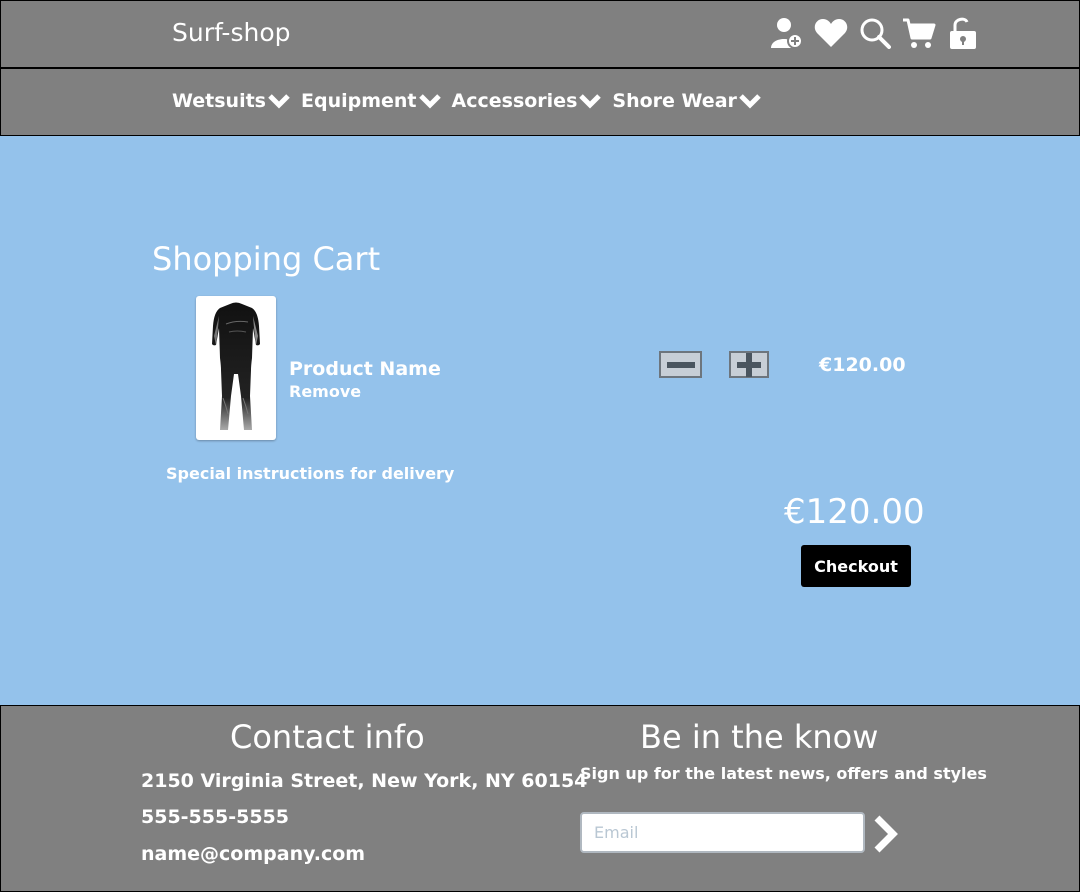 Image resolution: width=1080 pixels, height=892 pixels. I want to click on plus-icon, so click(749, 364).